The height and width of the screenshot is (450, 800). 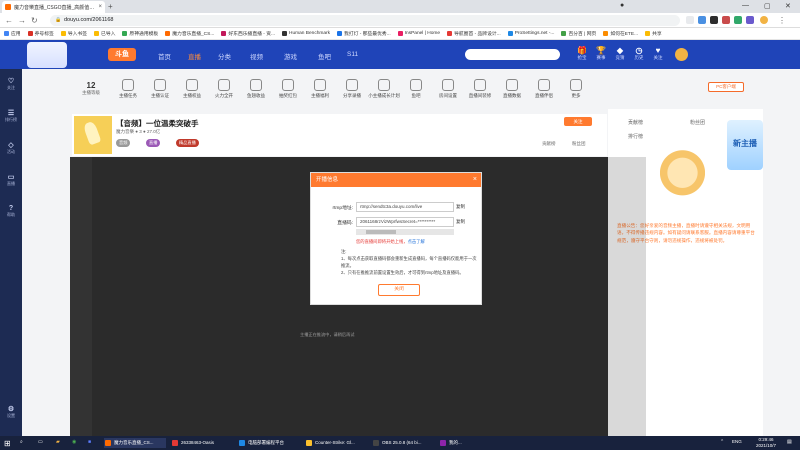 What do you see at coordinates (269, 443) in the screenshot?
I see `taskbar-item: 电脑部署编程平台` at bounding box center [269, 443].